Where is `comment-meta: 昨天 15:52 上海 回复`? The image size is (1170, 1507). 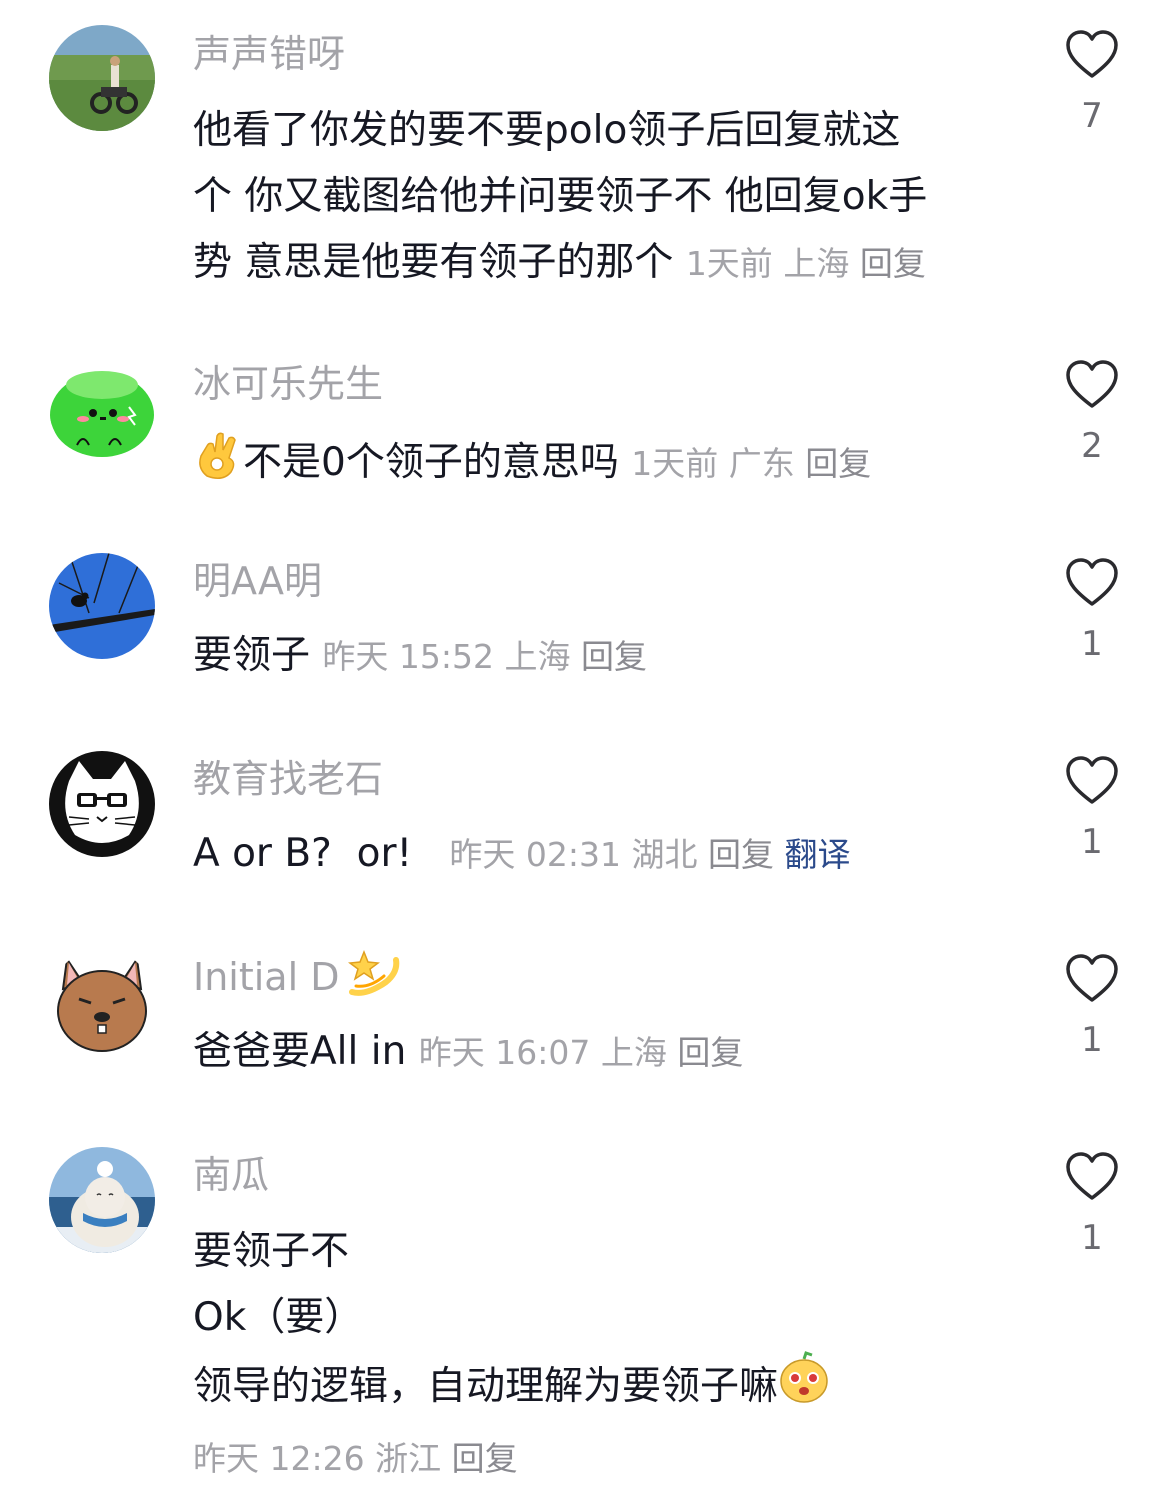 comment-meta: 昨天 15:52 上海 回复 is located at coordinates (484, 656).